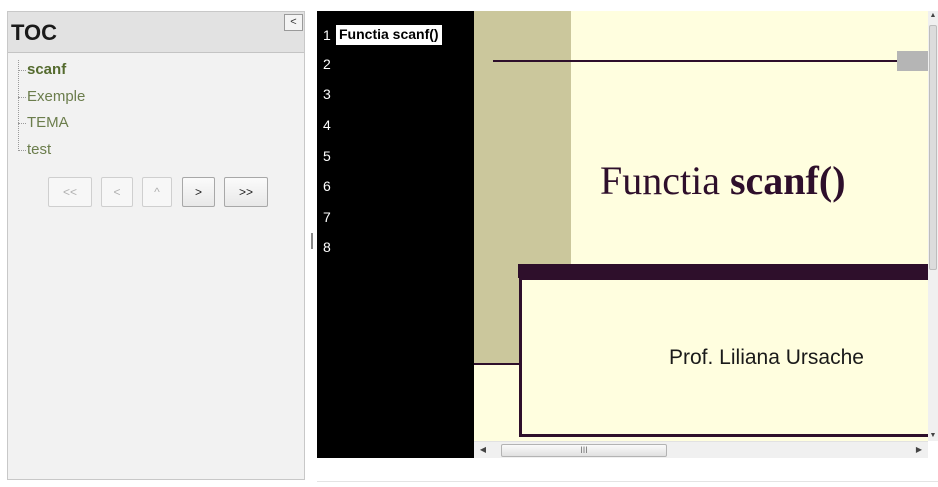 The image size is (938, 487). I want to click on slide-number: 8, so click(327, 247).